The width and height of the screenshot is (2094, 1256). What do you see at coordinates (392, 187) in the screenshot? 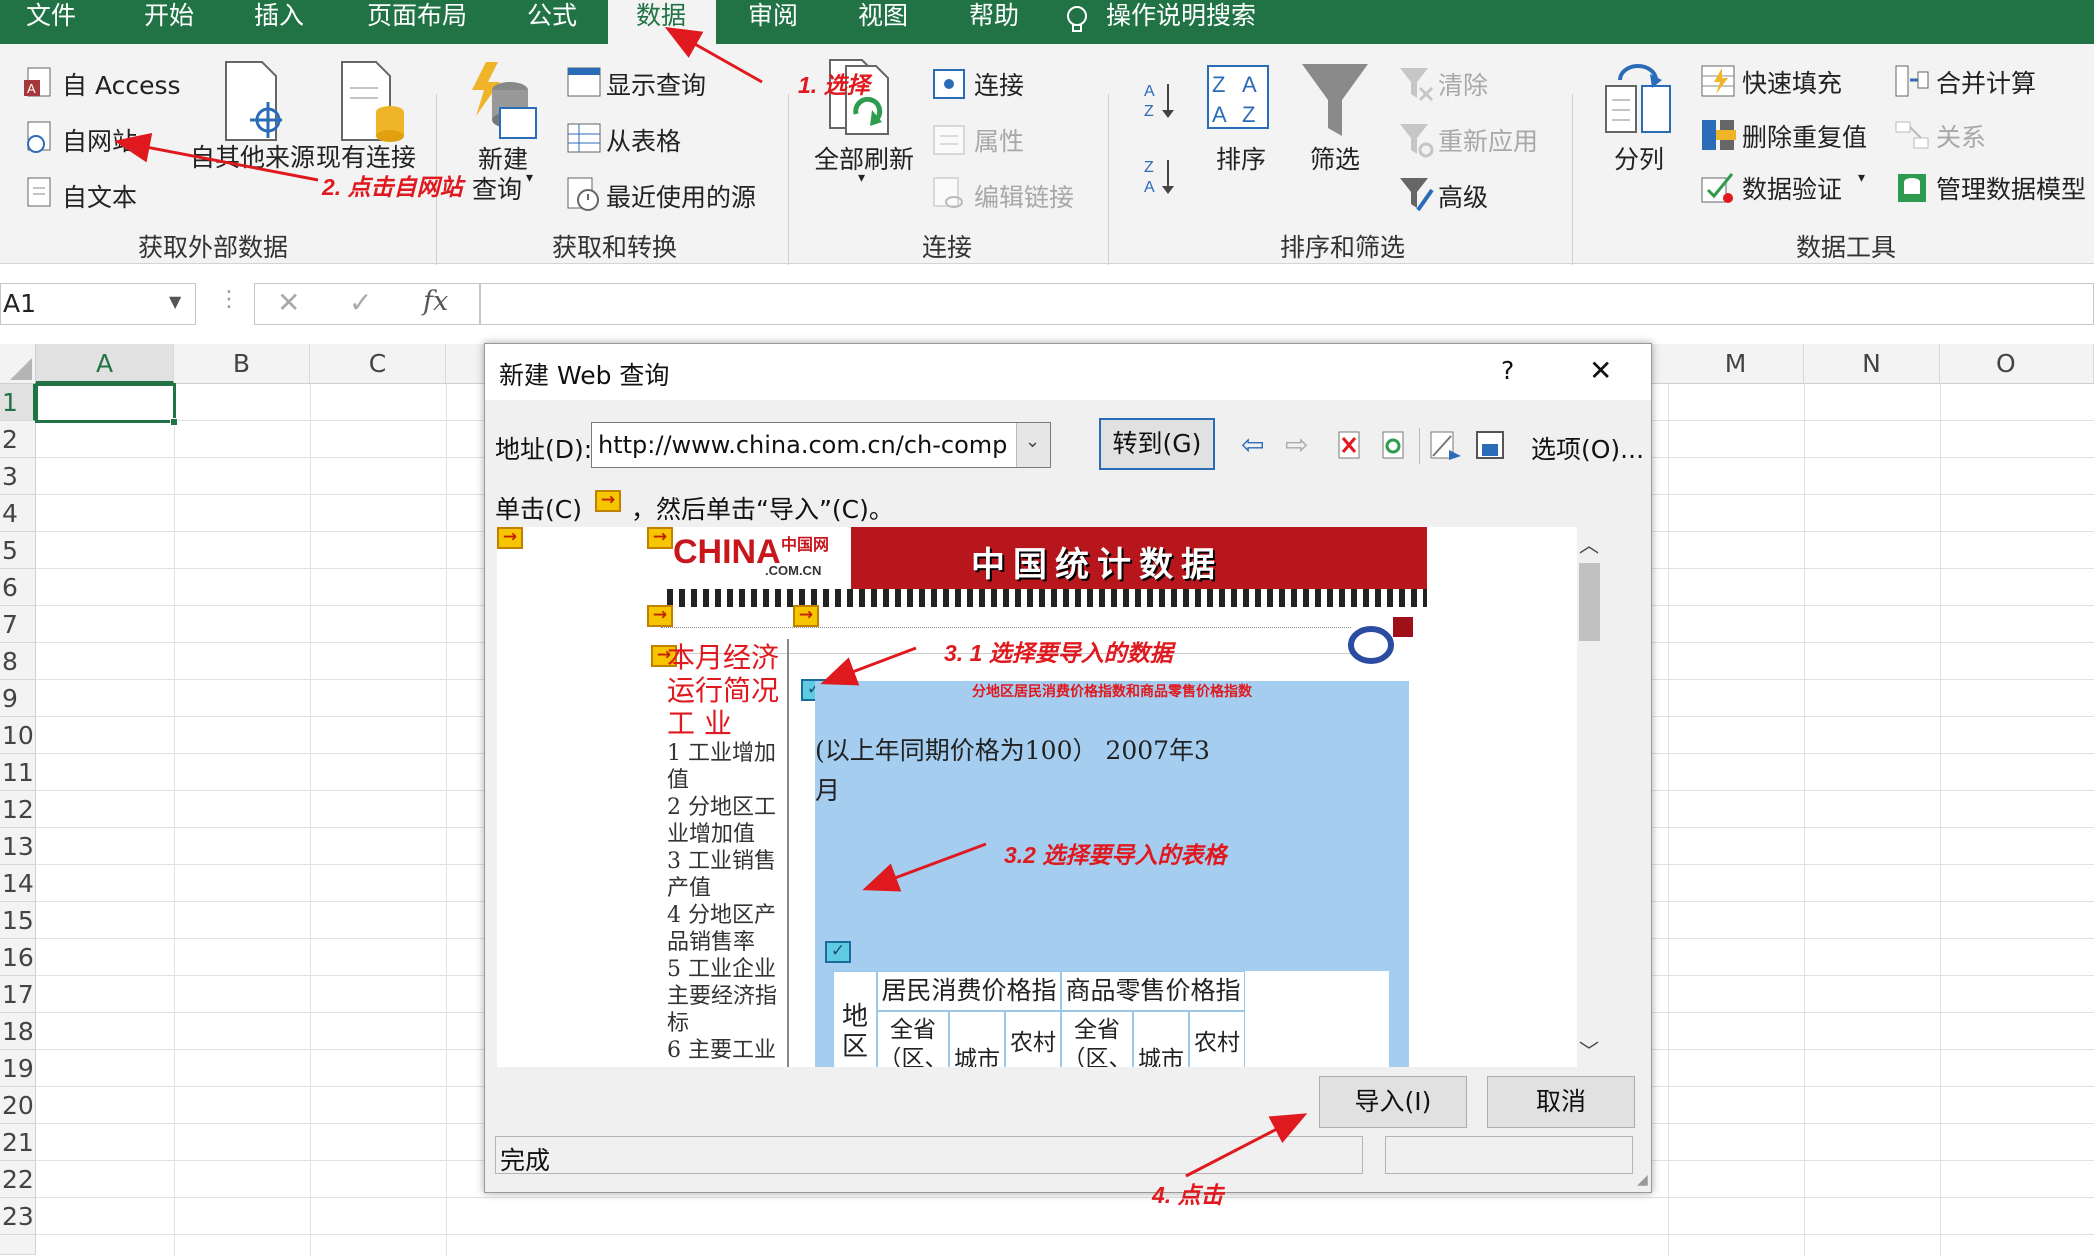
I see `annotation-step2: 2. 点击自网站` at bounding box center [392, 187].